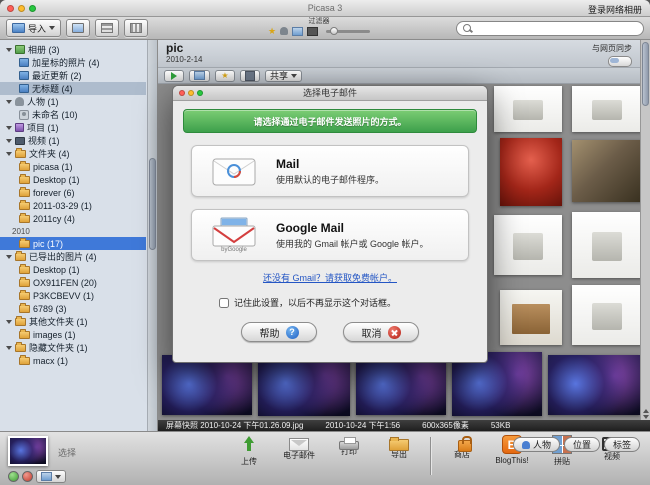  Describe the element at coordinates (73, 153) in the screenshot. I see `sidebar-item: 文件夹 (4)` at that location.